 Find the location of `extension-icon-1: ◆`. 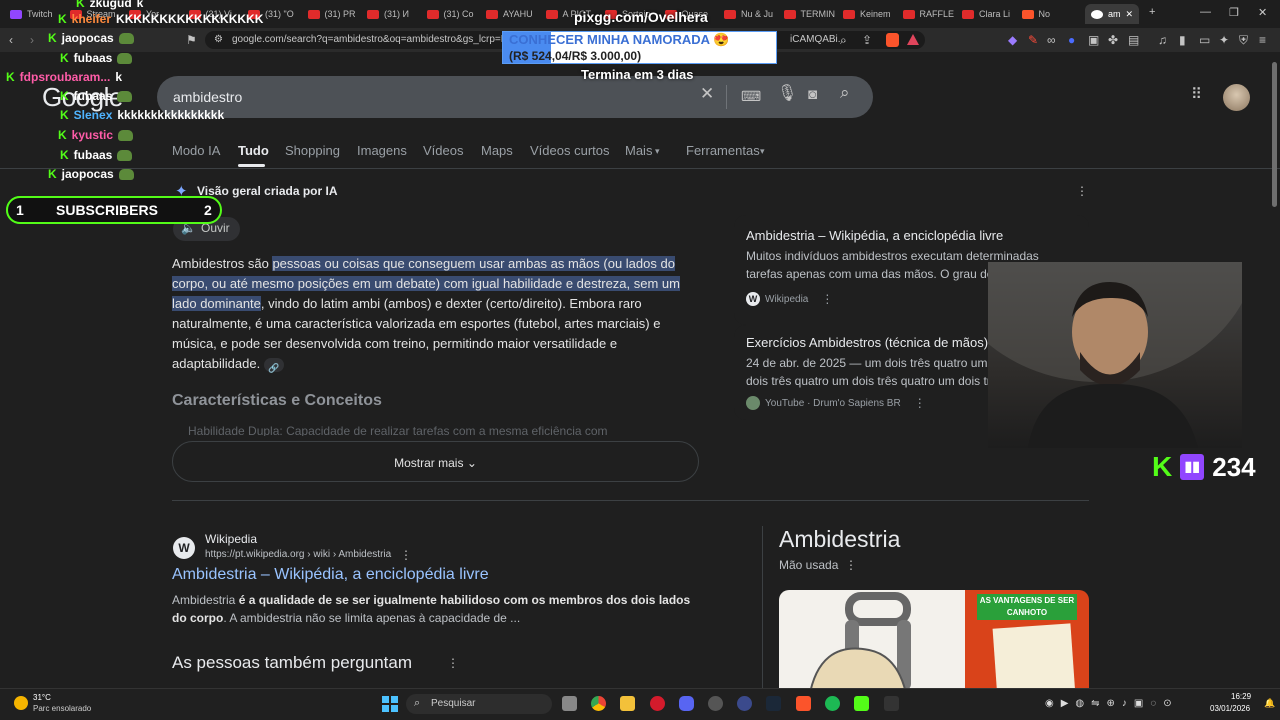

extension-icon-1: ◆ is located at coordinates (1012, 40).